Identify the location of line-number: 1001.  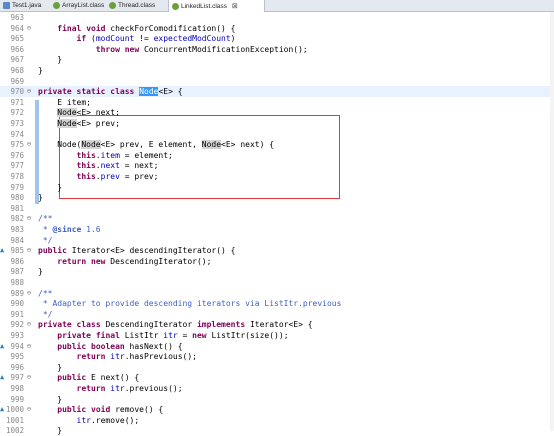
(14, 420).